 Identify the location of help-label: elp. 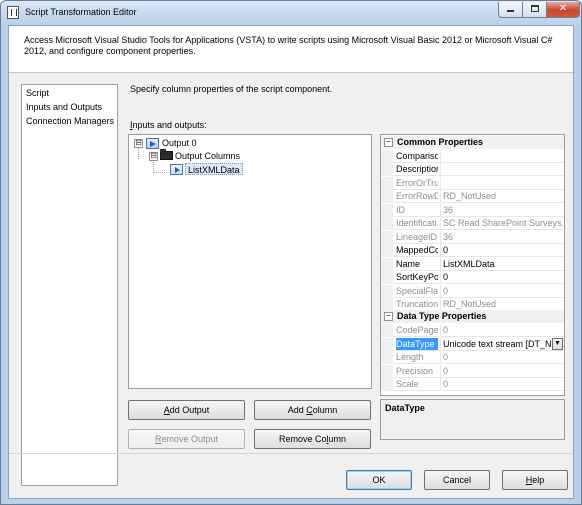
(538, 480).